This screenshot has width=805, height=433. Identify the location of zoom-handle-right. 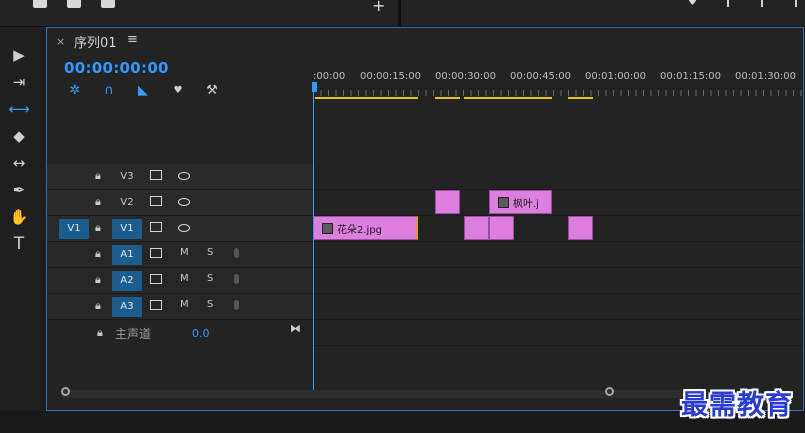
(609, 391).